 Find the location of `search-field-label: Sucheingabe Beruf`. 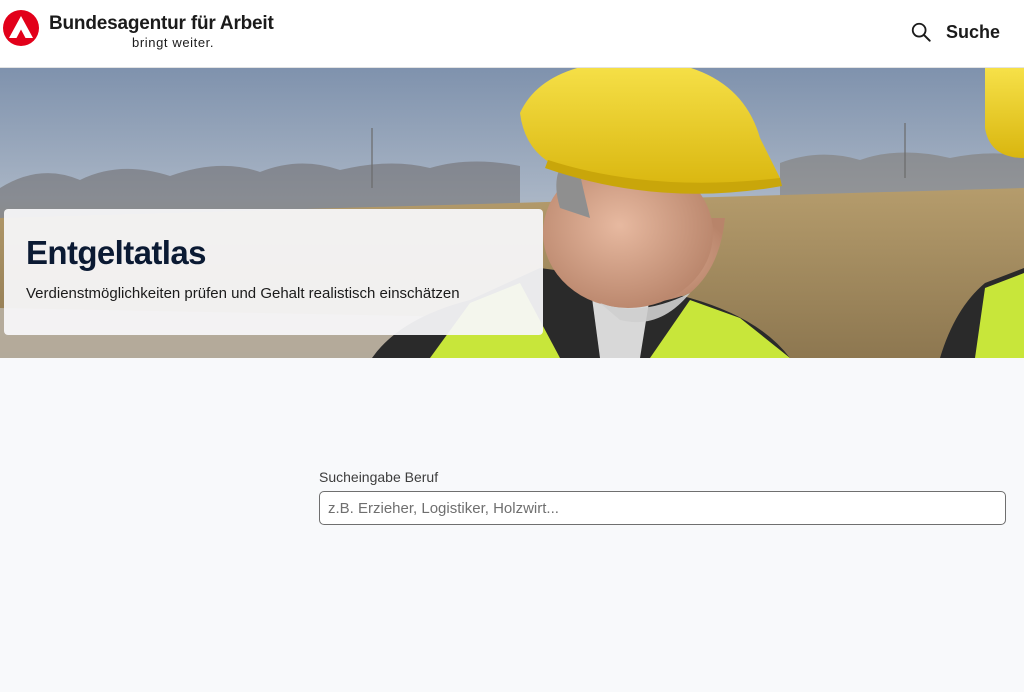

search-field-label: Sucheingabe Beruf is located at coordinates (379, 477).